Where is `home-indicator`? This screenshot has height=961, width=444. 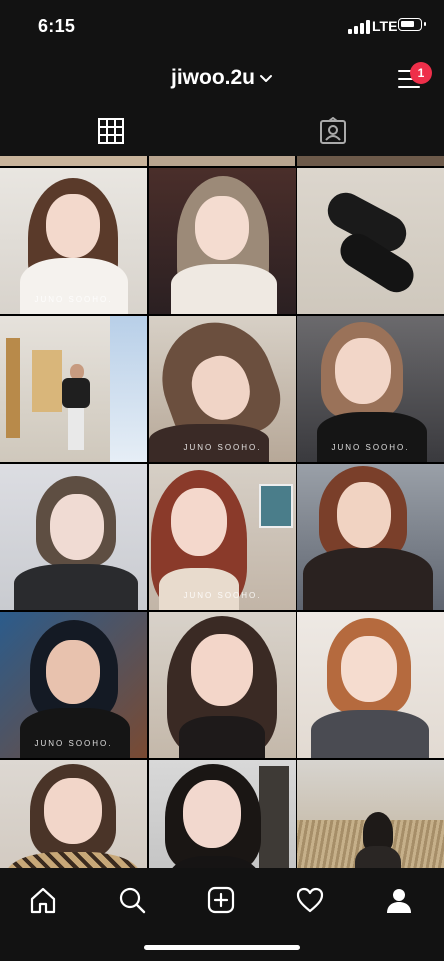
home-indicator is located at coordinates (222, 947).